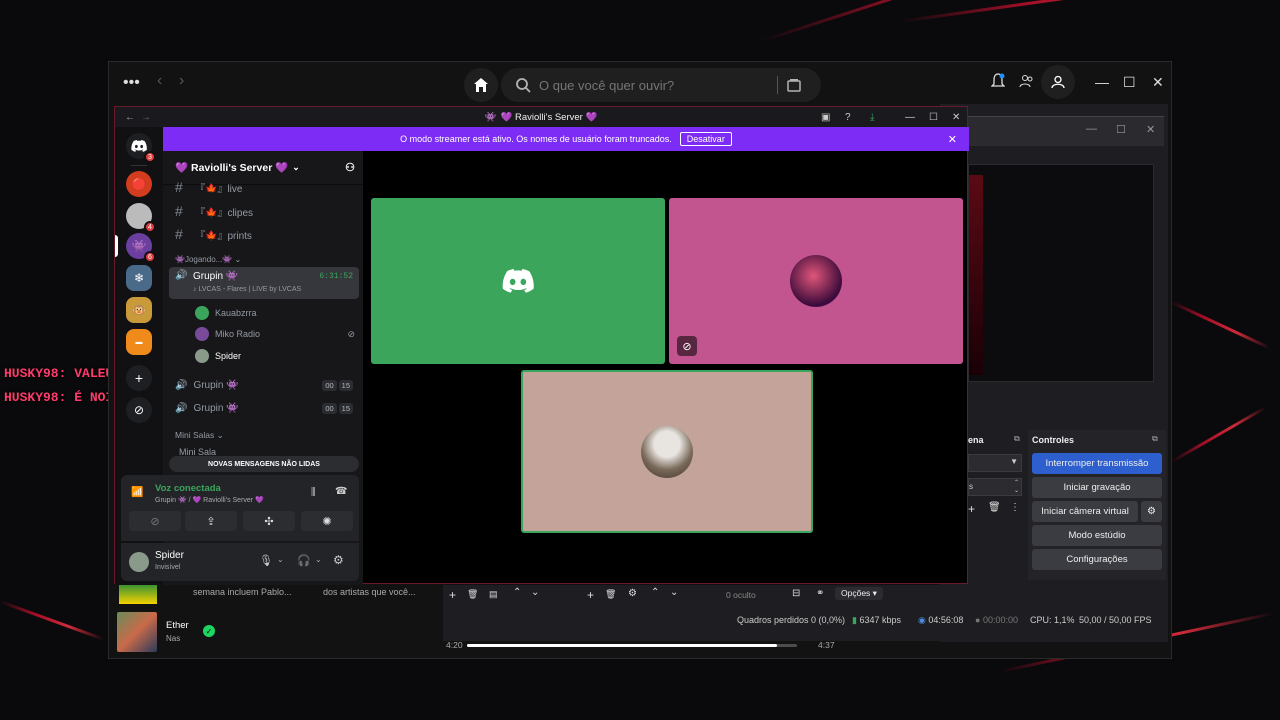 The height and width of the screenshot is (720, 1280). What do you see at coordinates (872, 117) in the screenshot?
I see `download-icon: ⤓` at bounding box center [872, 117].